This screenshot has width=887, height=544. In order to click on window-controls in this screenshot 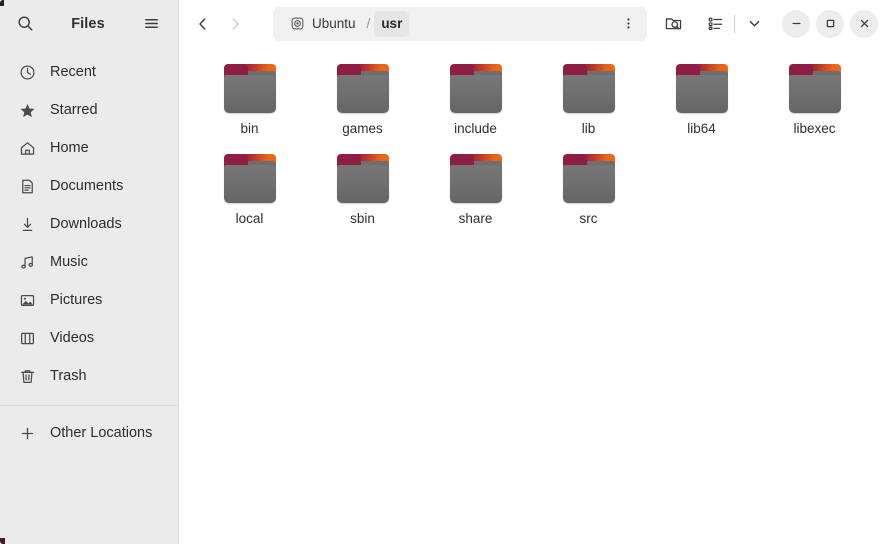, I will do `click(830, 23)`.